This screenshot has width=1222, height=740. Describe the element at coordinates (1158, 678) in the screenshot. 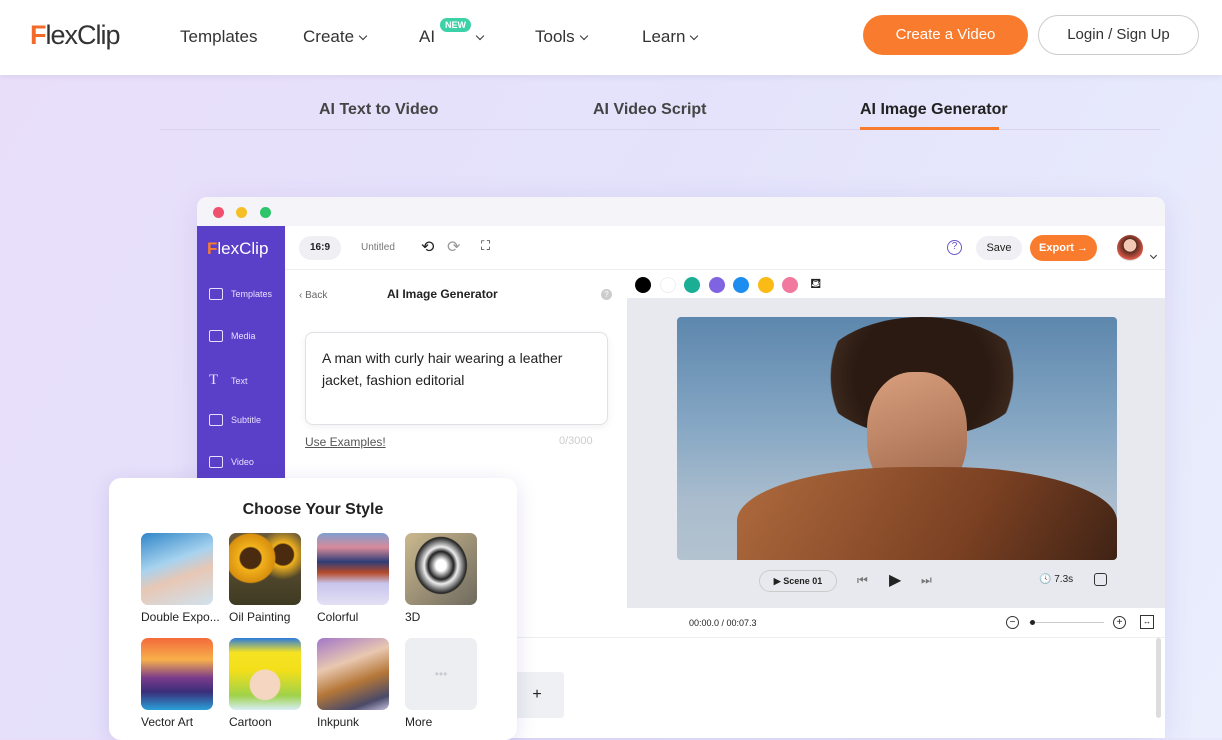

I see `timeline-scrollbar` at that location.